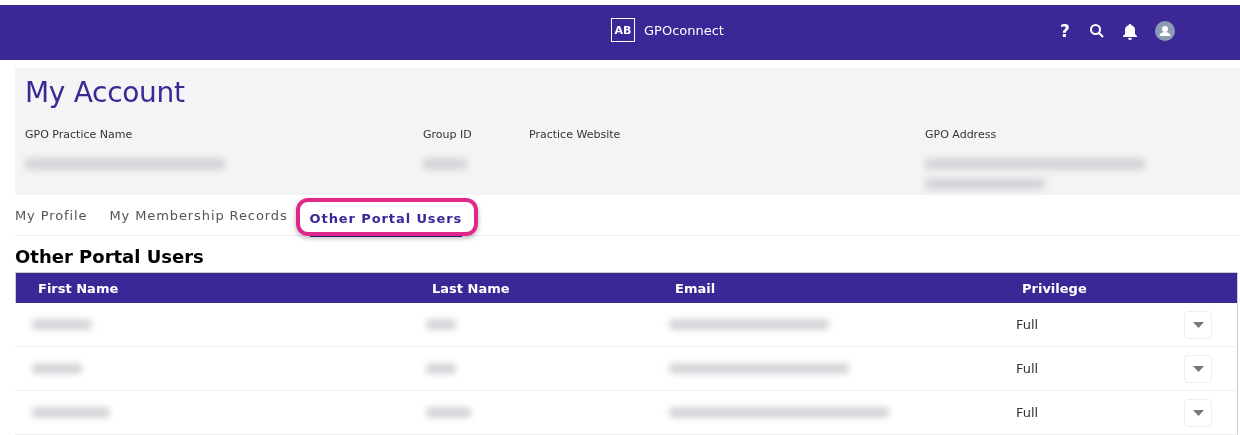 Image resolution: width=1240 pixels, height=435 pixels. I want to click on column-header: Last Name, so click(471, 288).